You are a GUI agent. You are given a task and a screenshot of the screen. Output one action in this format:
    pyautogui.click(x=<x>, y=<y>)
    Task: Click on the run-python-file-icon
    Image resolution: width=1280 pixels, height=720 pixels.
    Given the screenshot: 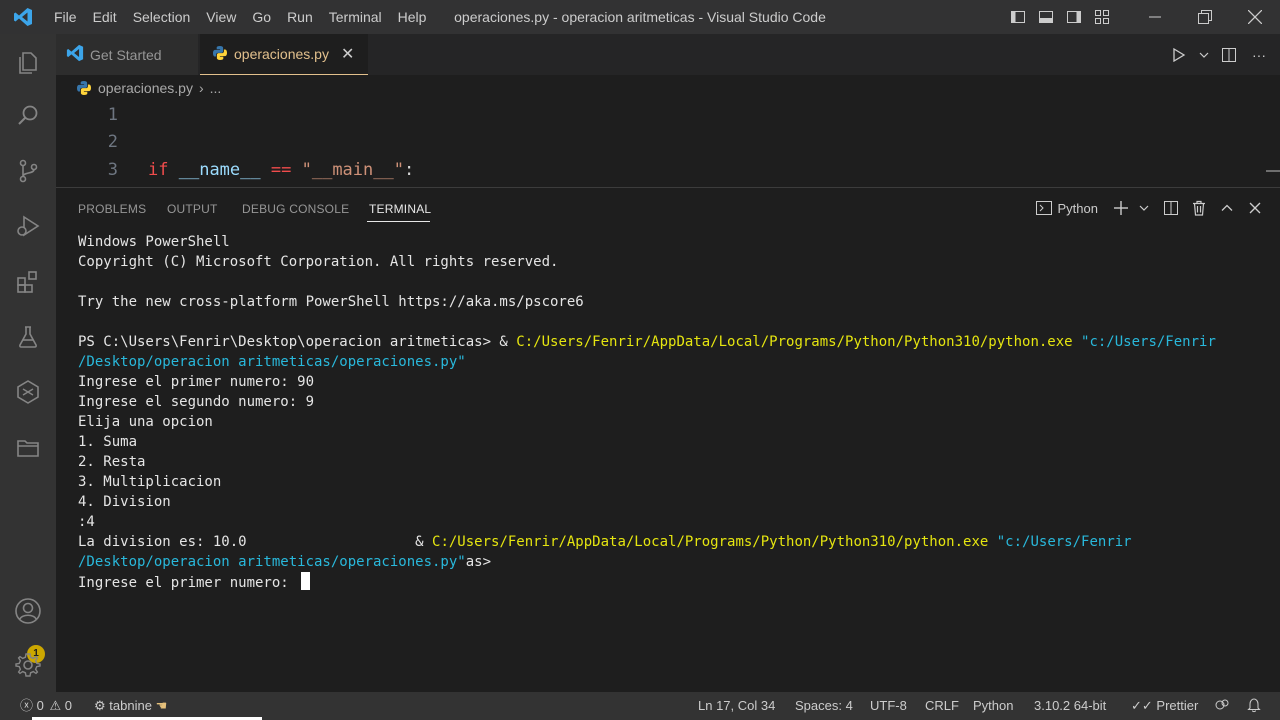 What is the action you would take?
    pyautogui.click(x=1179, y=55)
    